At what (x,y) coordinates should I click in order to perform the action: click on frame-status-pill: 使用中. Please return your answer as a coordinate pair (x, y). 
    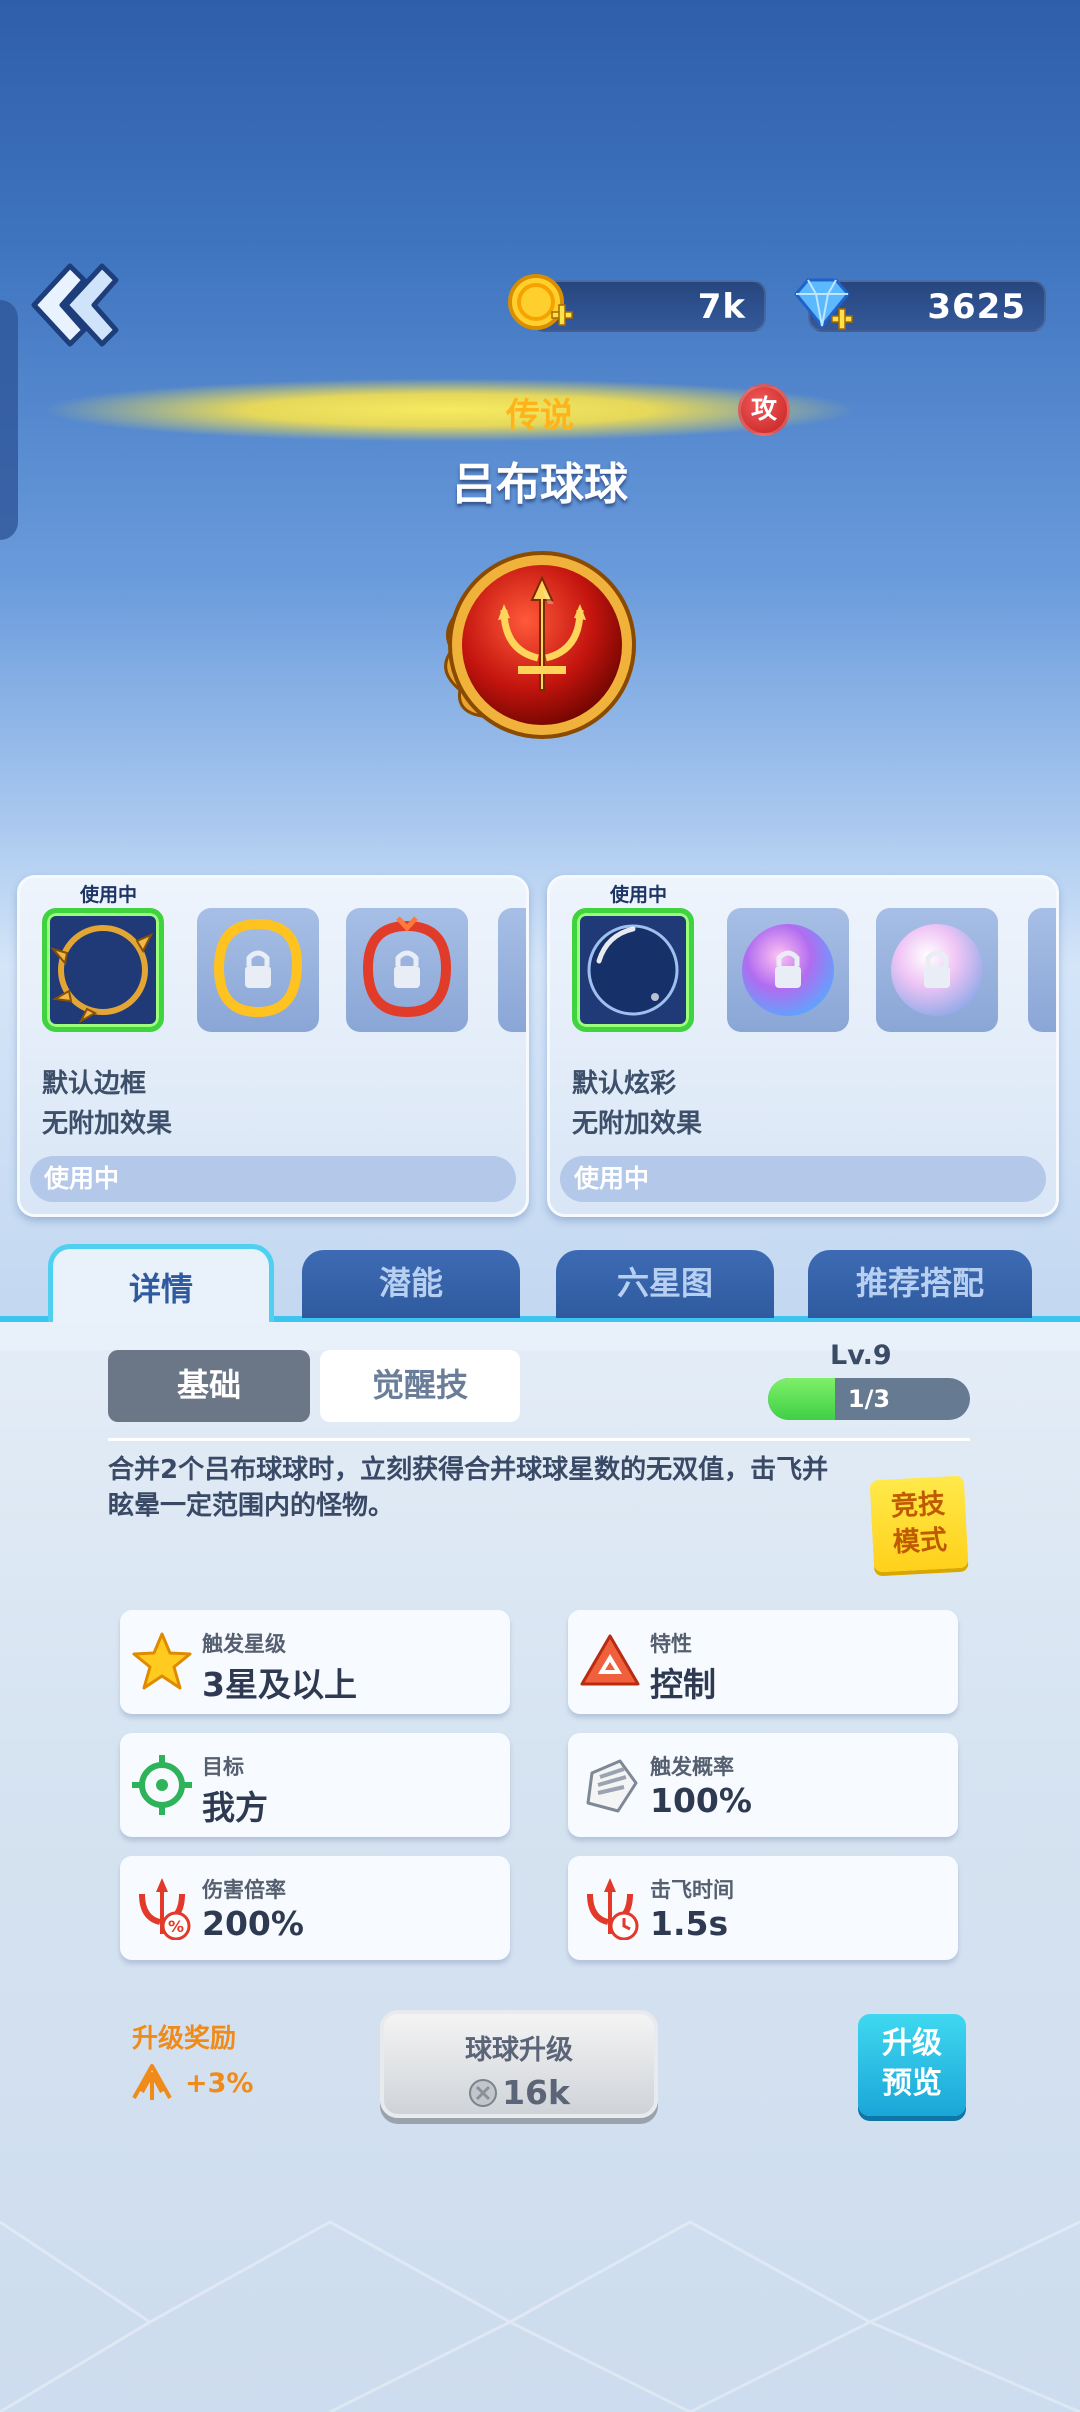
    Looking at the image, I should click on (273, 1179).